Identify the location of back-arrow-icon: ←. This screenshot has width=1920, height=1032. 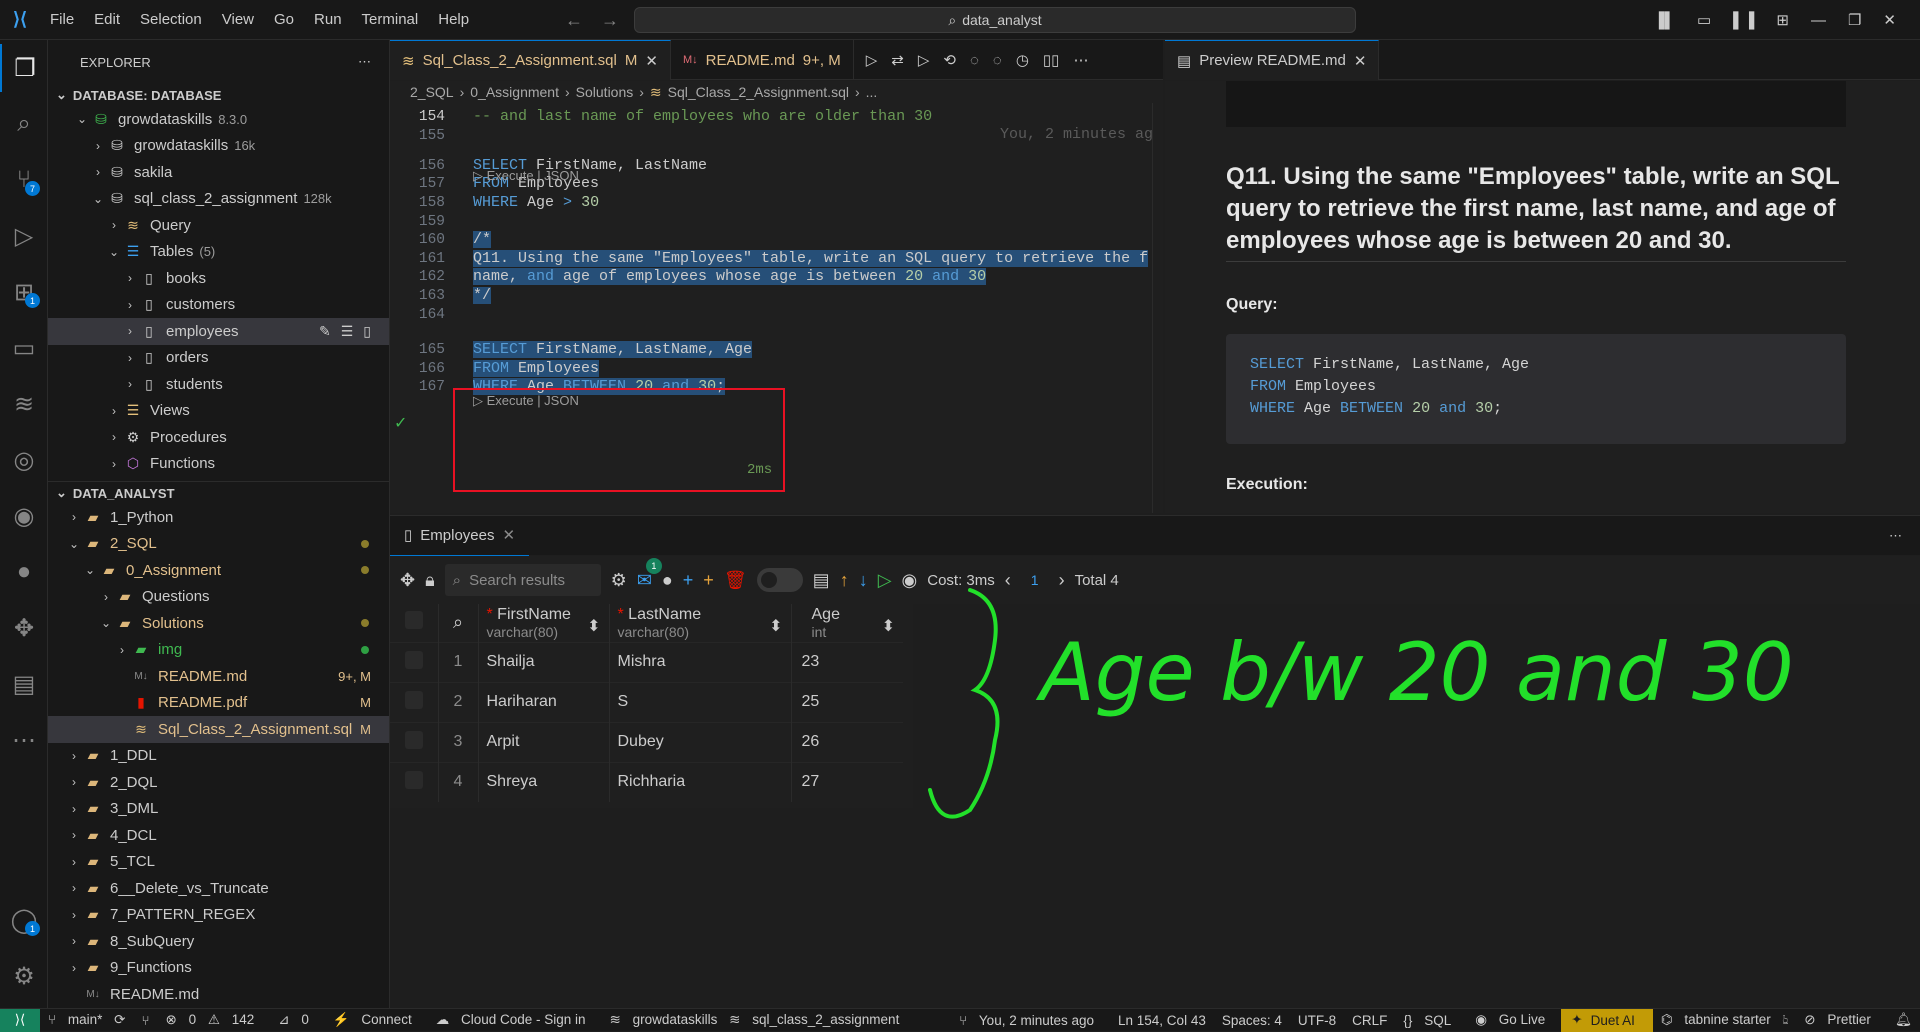
(574, 20).